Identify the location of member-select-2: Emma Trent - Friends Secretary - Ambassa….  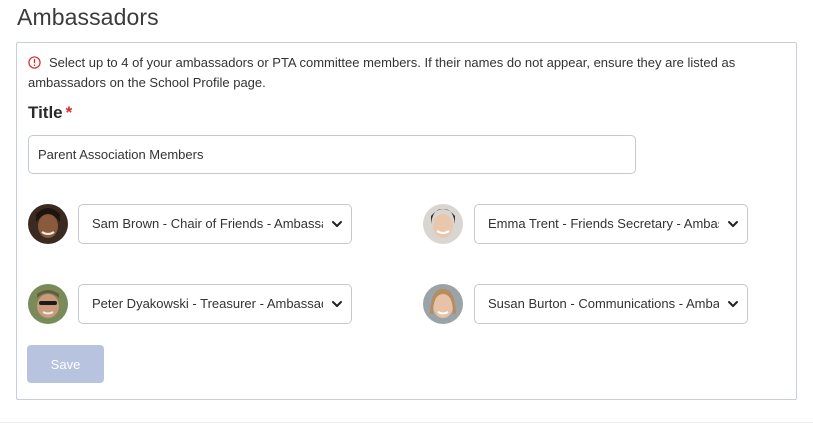
(611, 224).